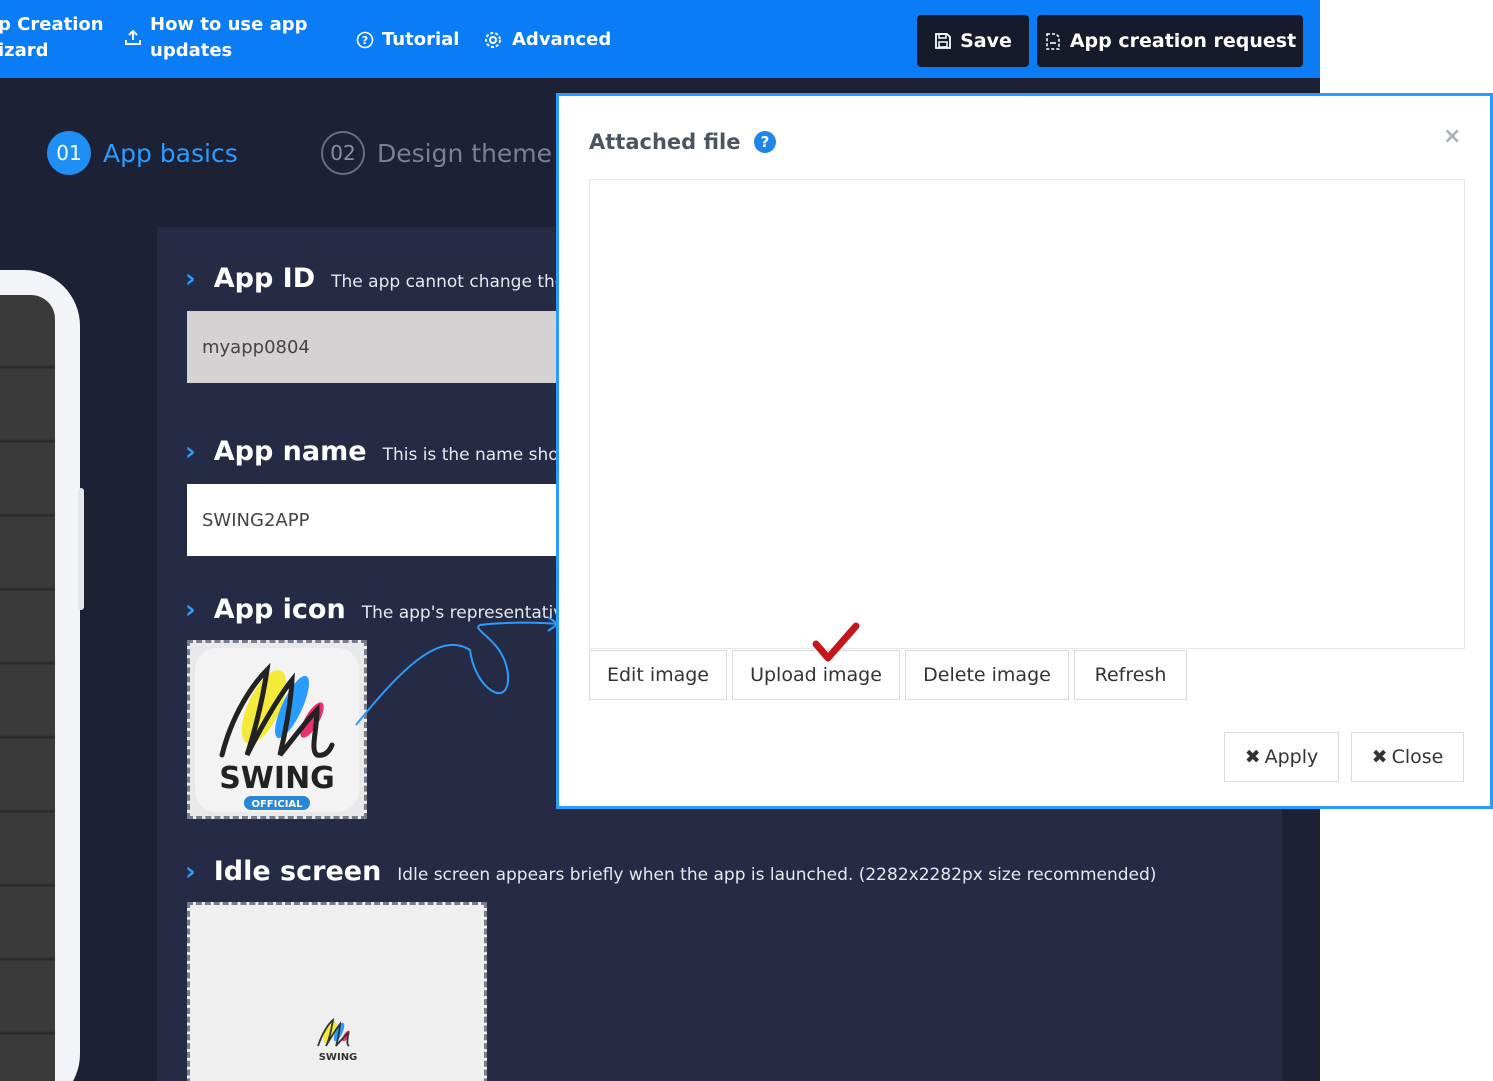  What do you see at coordinates (1417, 757) in the screenshot?
I see `close-label: Close` at bounding box center [1417, 757].